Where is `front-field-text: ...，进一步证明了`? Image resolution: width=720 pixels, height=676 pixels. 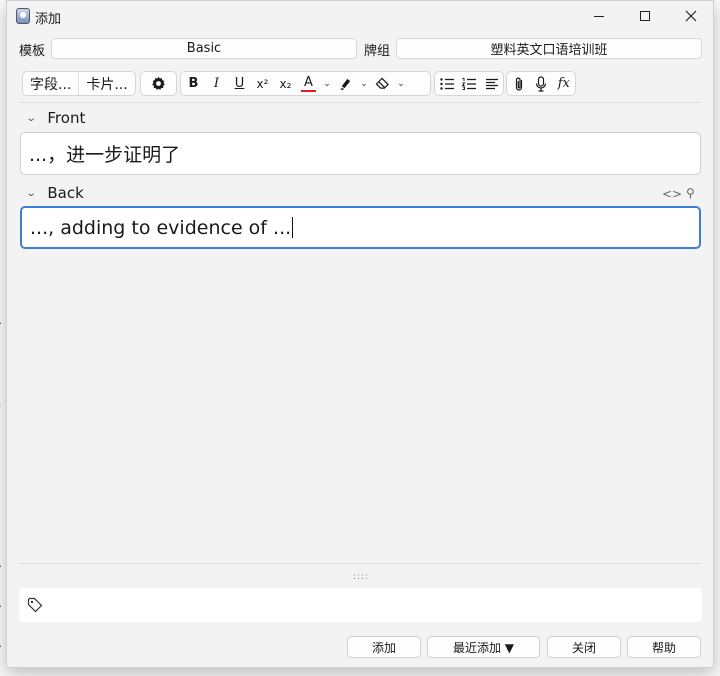 front-field-text: ...，进一步证明了 is located at coordinates (105, 155).